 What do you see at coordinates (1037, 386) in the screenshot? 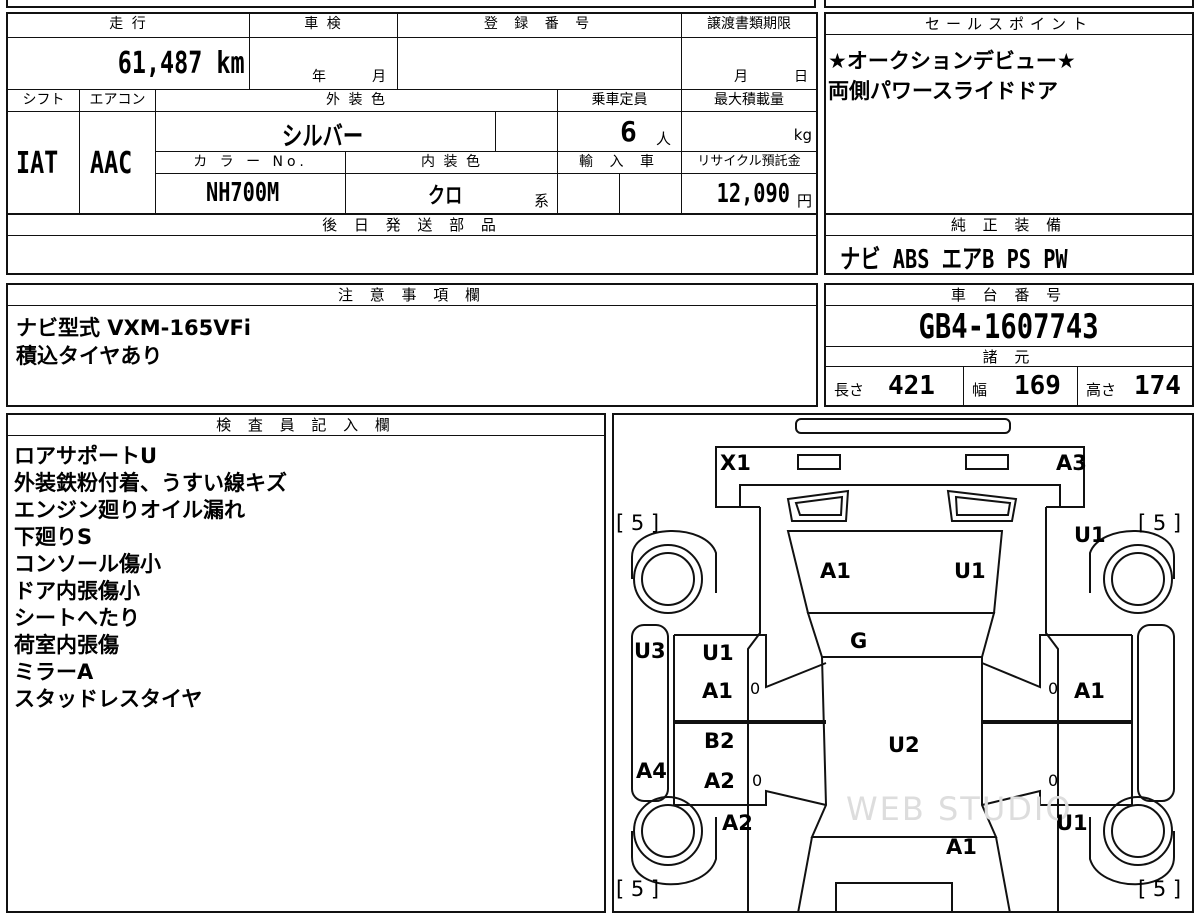
I see `width-value: 169` at bounding box center [1037, 386].